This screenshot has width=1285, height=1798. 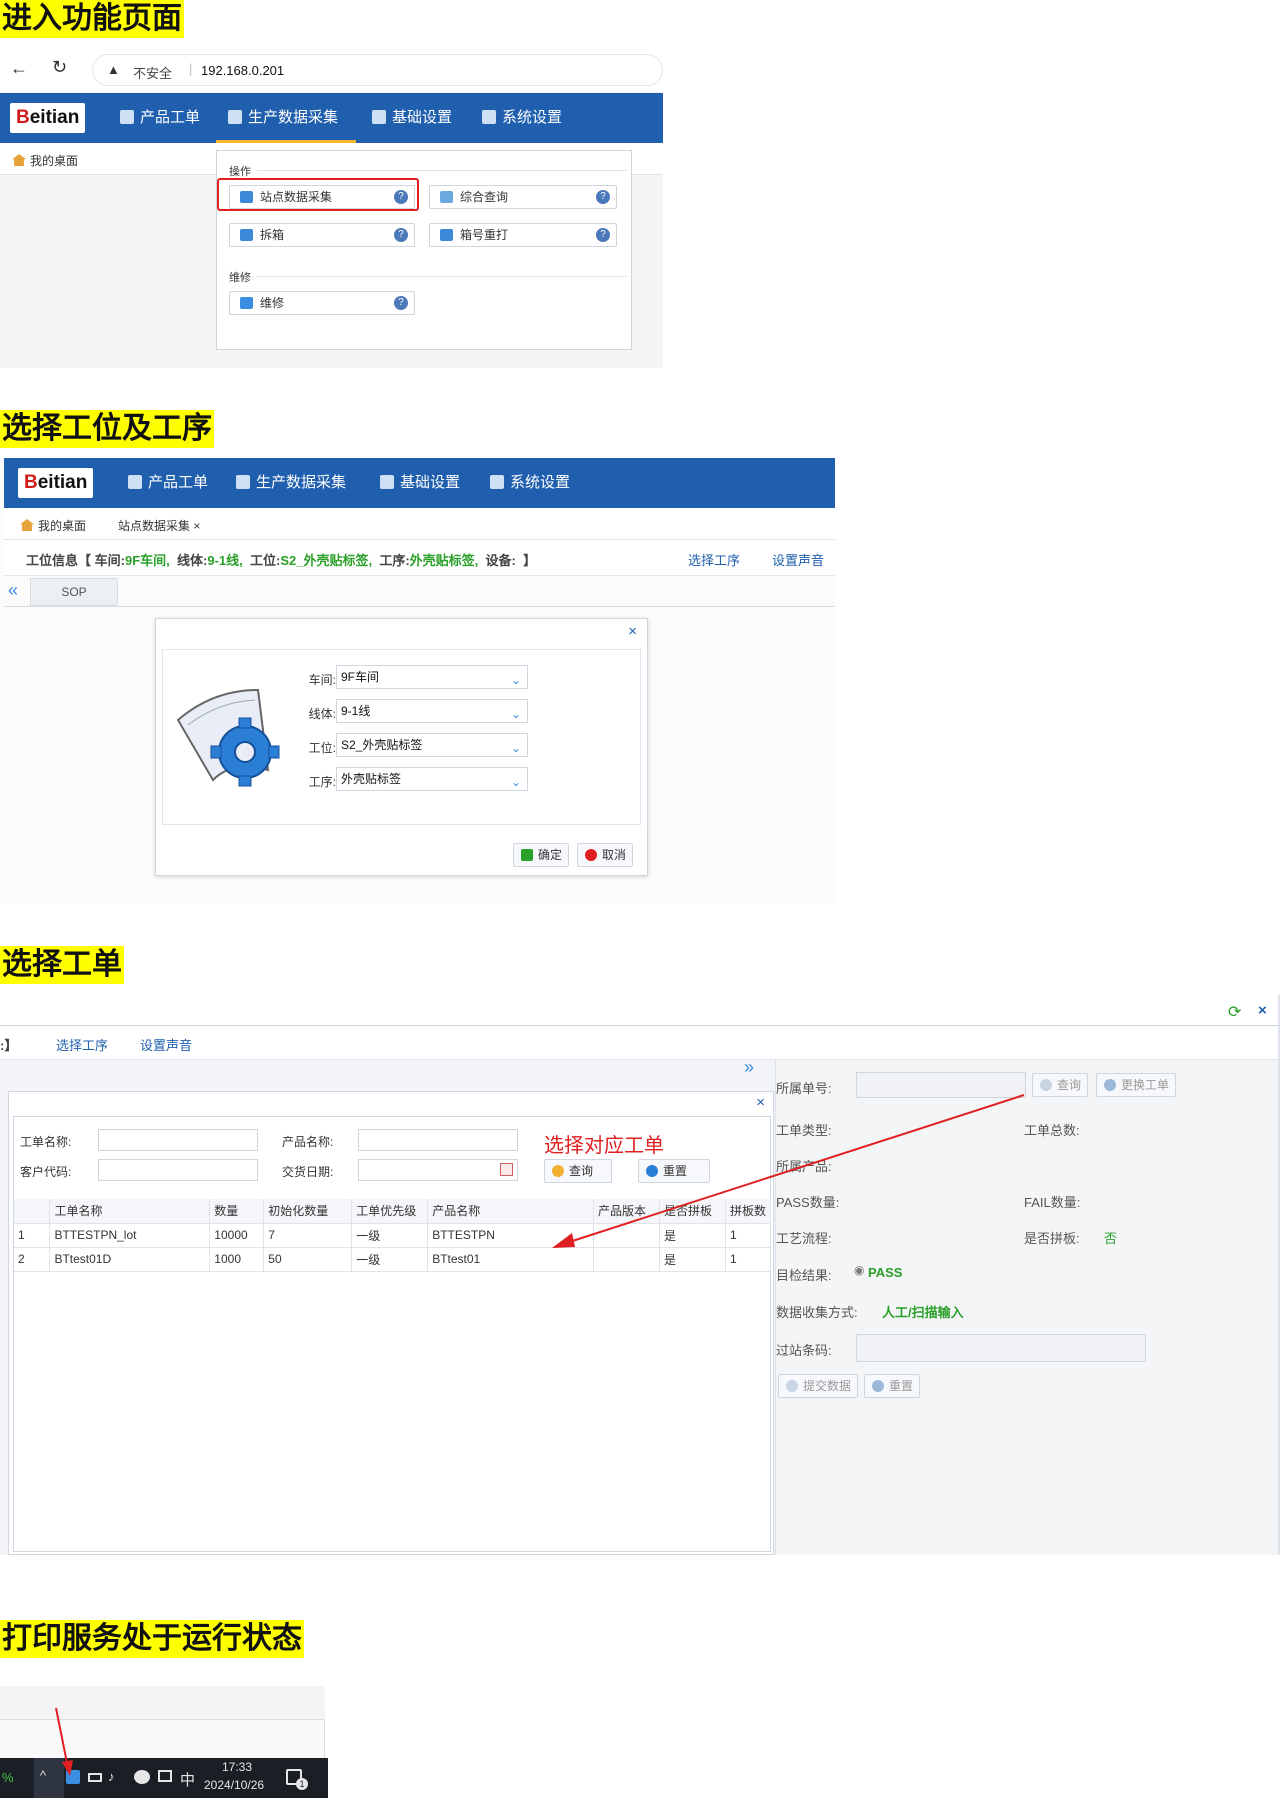 I want to click on menu-item-general-query: 综合查询?, so click(x=523, y=197).